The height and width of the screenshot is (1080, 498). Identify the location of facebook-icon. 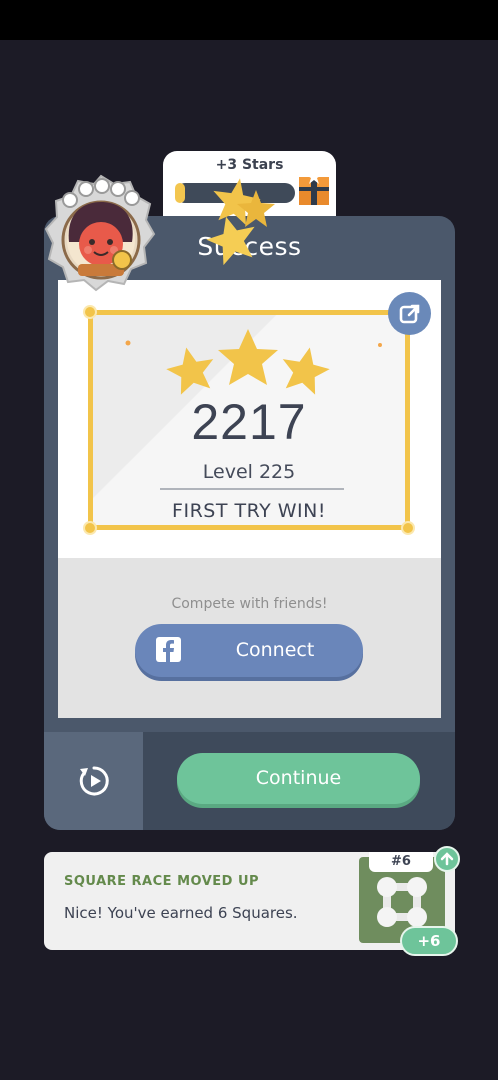
(168, 649).